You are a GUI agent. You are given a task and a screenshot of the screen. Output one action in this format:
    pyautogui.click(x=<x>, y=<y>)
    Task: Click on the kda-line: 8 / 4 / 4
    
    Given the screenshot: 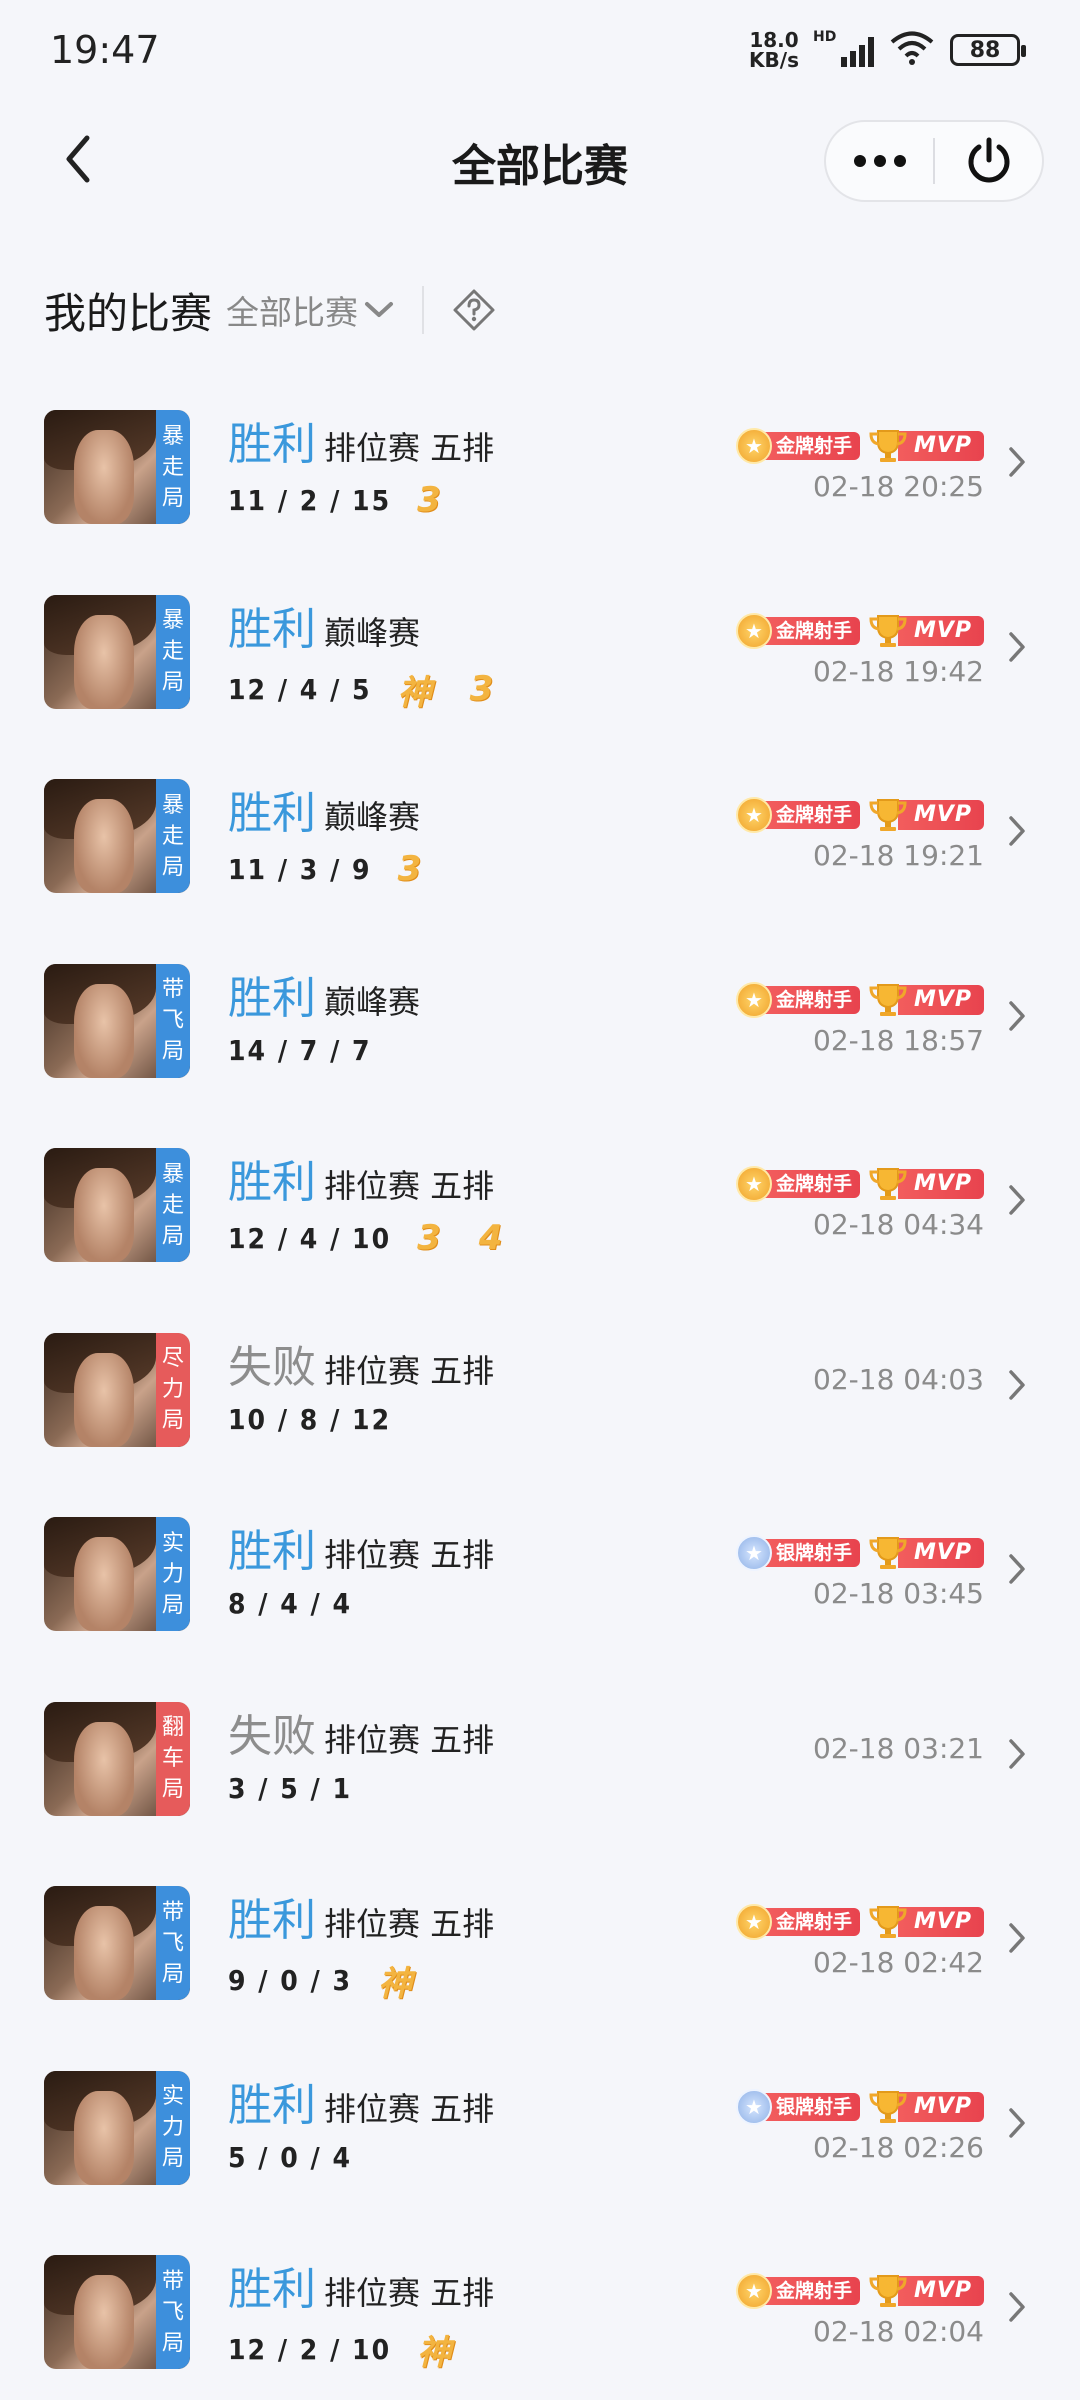 What is the action you would take?
    pyautogui.click(x=290, y=1603)
    